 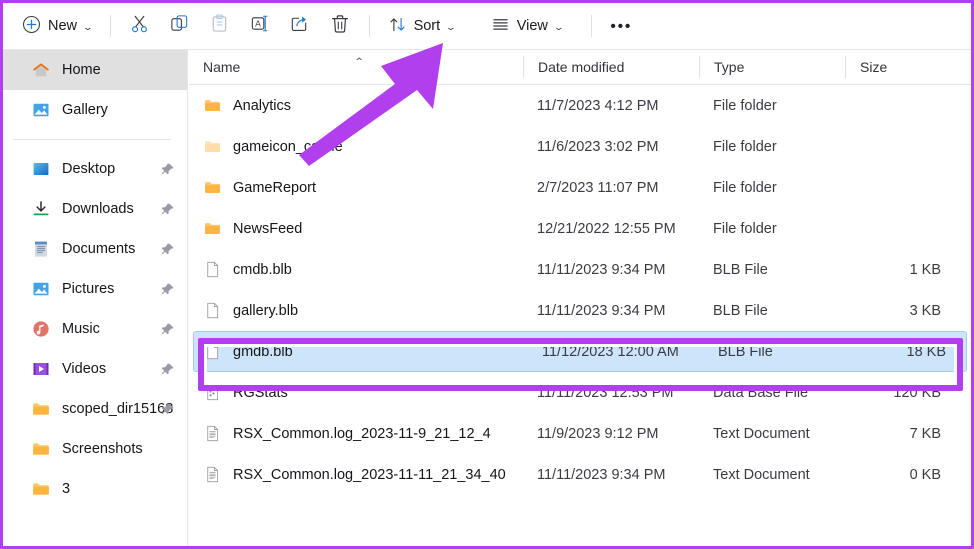 What do you see at coordinates (761, 392) in the screenshot?
I see `cell-type: Data Base File` at bounding box center [761, 392].